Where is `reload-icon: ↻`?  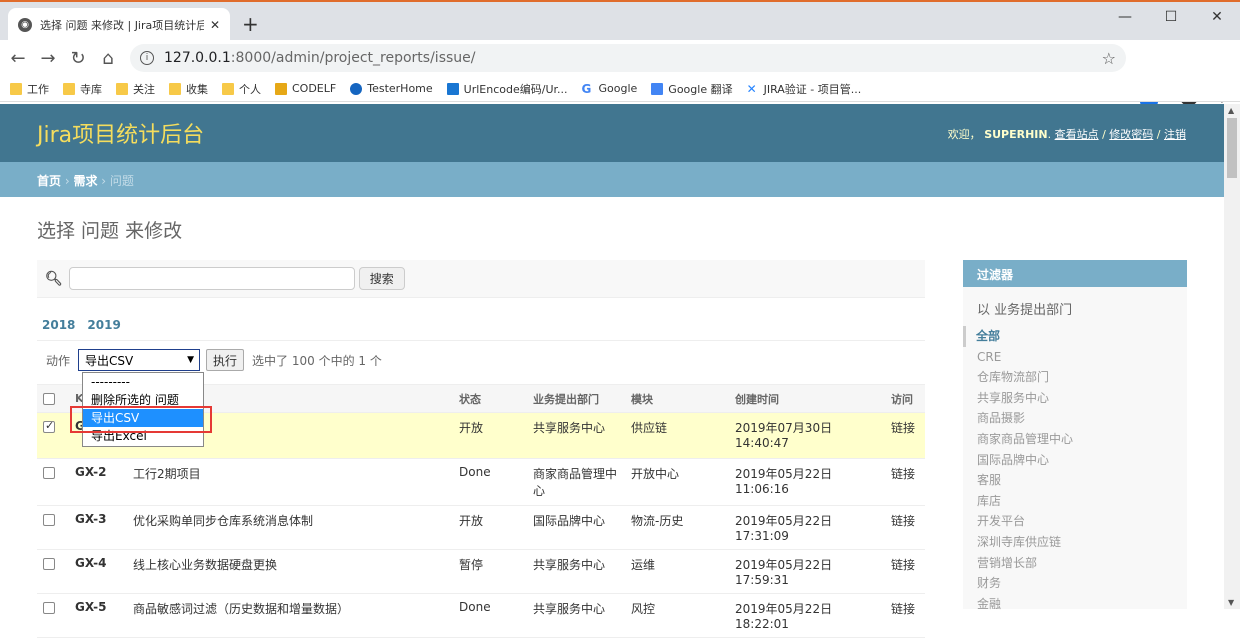 reload-icon: ↻ is located at coordinates (78, 58).